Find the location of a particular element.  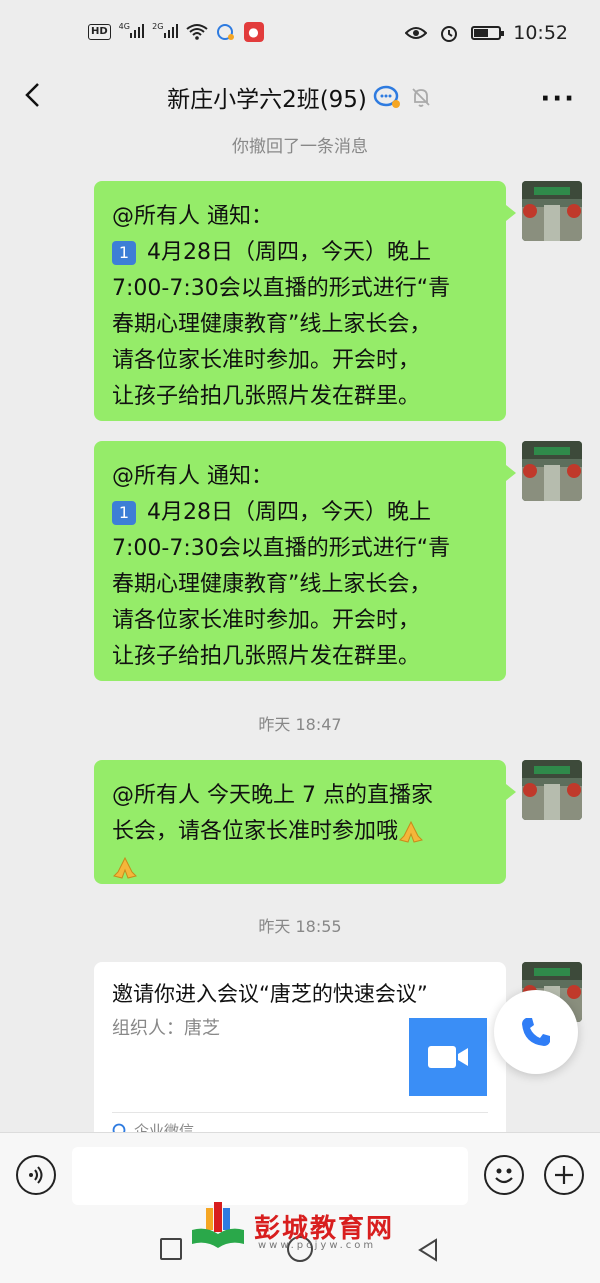

emoji-button is located at coordinates (504, 1175).